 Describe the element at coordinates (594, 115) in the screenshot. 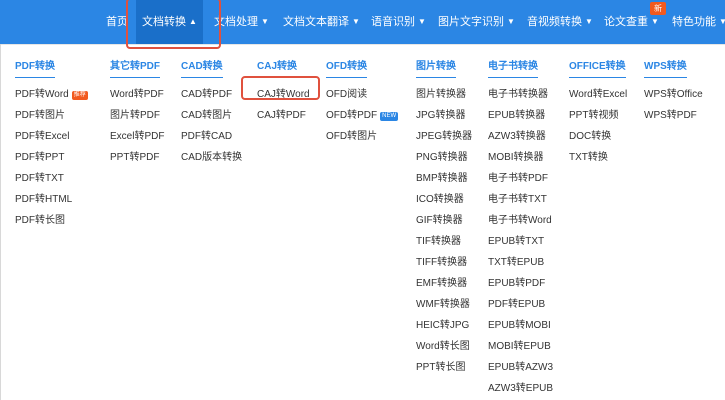

I see `menu-link-label: PPT转视频` at that location.